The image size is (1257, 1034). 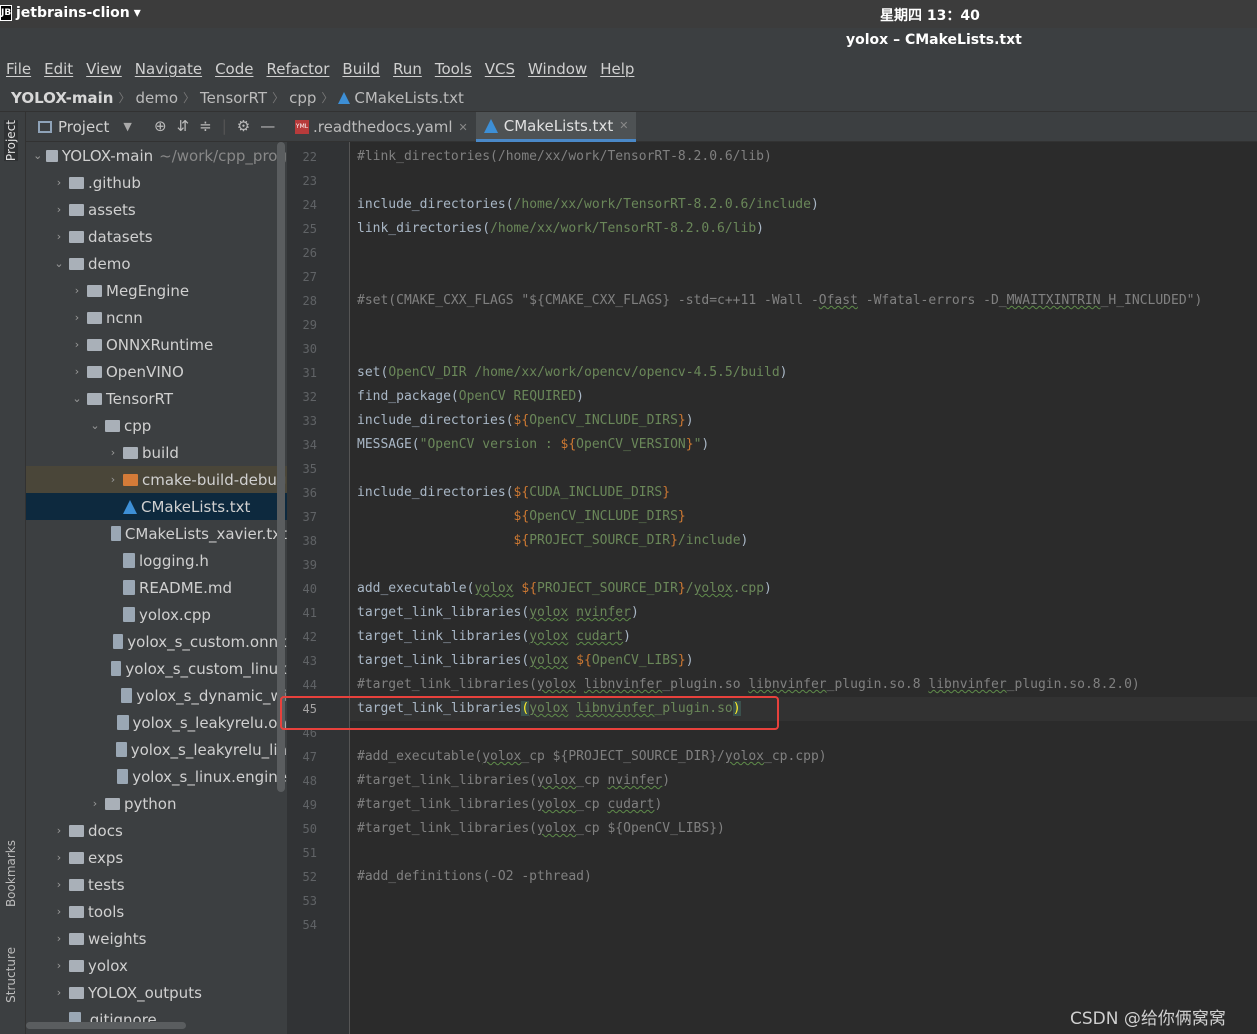 What do you see at coordinates (106, 1025) in the screenshot?
I see `tree-horizontal-scrollbar` at bounding box center [106, 1025].